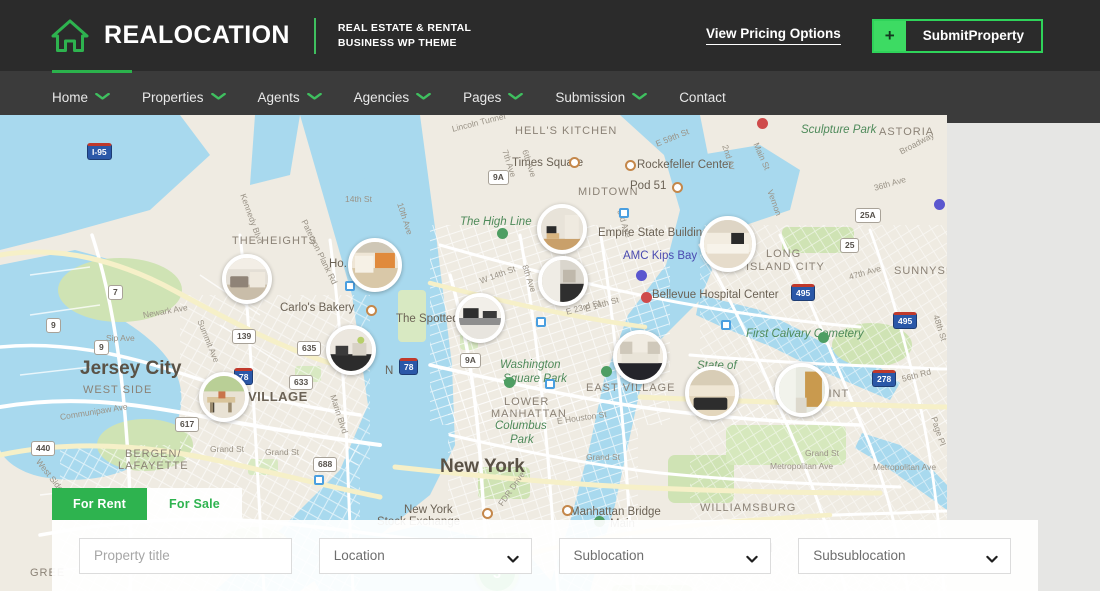 Image resolution: width=1100 pixels, height=591 pixels. What do you see at coordinates (590, 97) in the screenshot?
I see `nav-item-label: Submission` at bounding box center [590, 97].